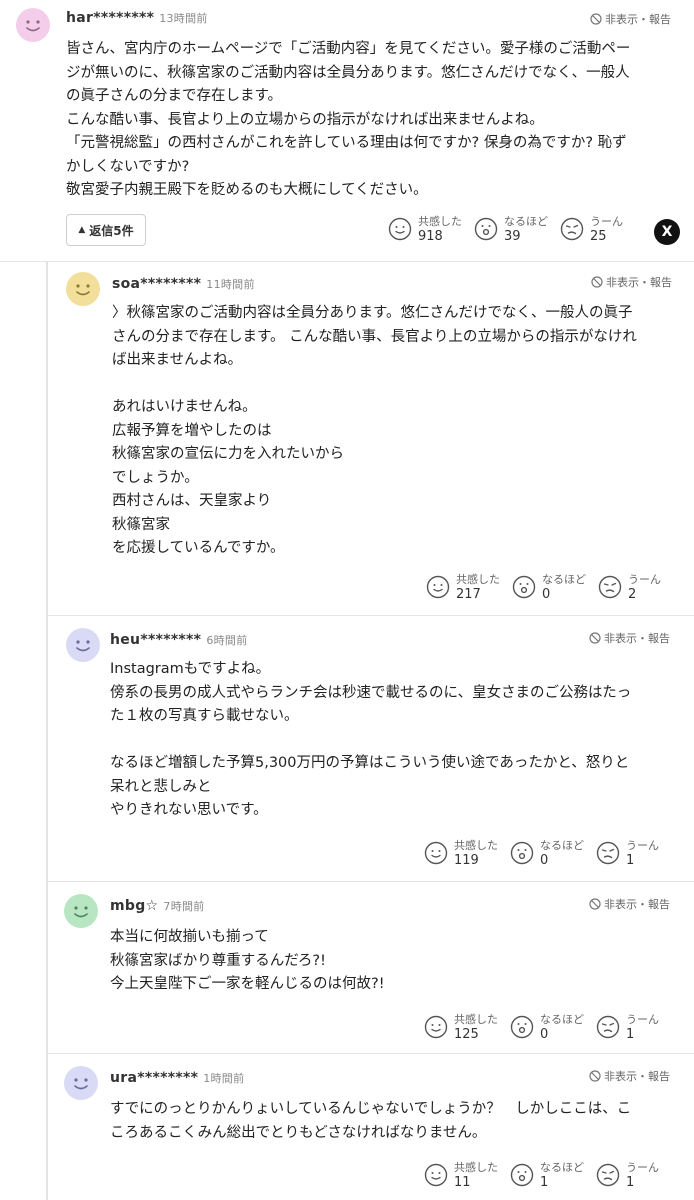 This screenshot has width=694, height=1200. Describe the element at coordinates (632, 594) in the screenshot. I see `hmm-count: 2` at that location.